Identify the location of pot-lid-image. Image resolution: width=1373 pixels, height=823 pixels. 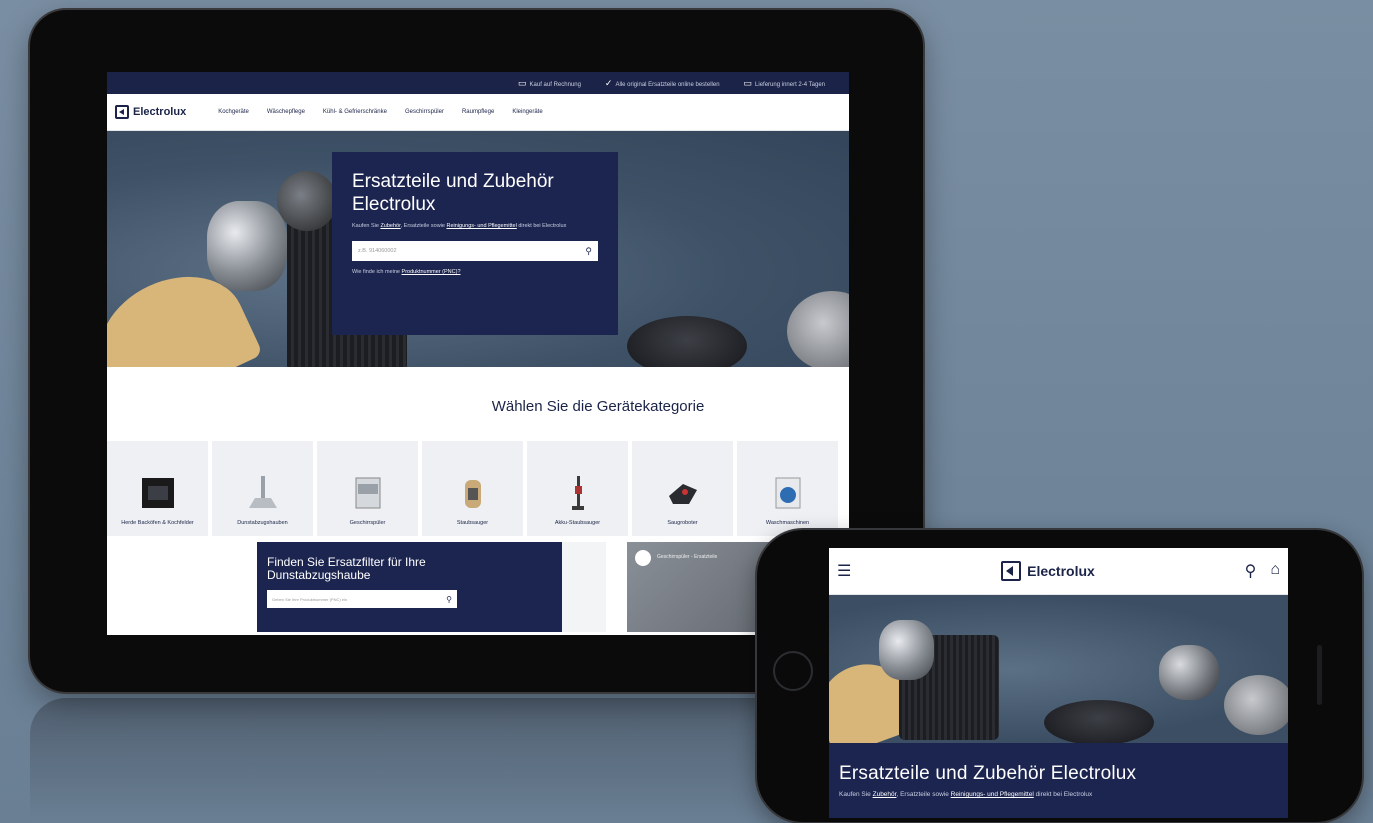
(307, 201).